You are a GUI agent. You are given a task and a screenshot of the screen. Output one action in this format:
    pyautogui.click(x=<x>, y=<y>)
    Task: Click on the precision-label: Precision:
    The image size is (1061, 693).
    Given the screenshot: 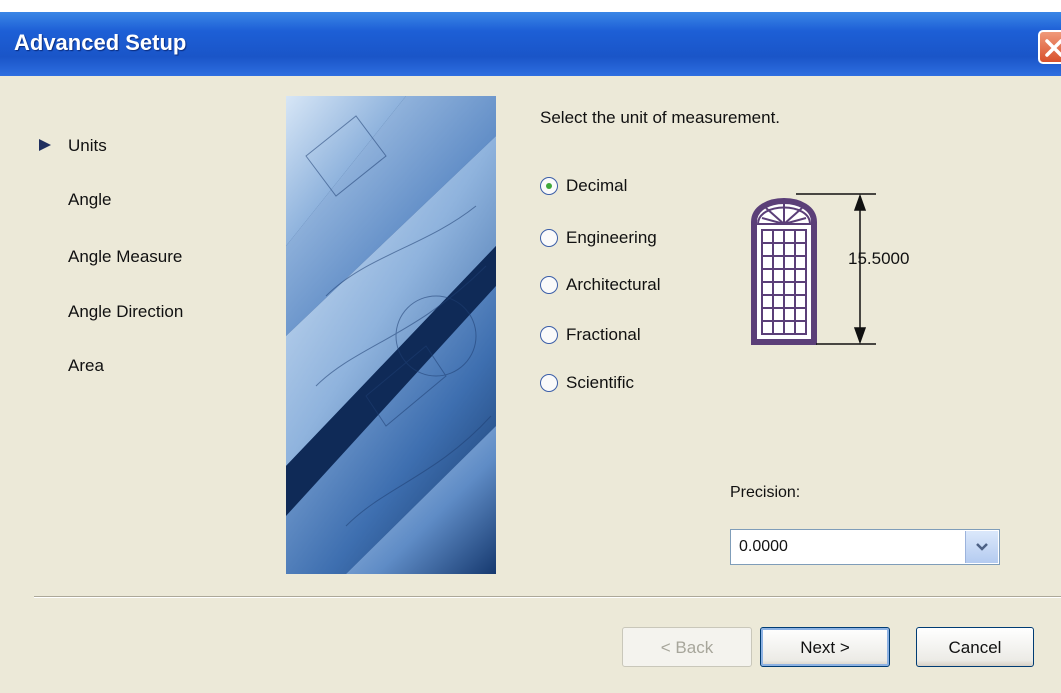 What is the action you would take?
    pyautogui.click(x=765, y=492)
    